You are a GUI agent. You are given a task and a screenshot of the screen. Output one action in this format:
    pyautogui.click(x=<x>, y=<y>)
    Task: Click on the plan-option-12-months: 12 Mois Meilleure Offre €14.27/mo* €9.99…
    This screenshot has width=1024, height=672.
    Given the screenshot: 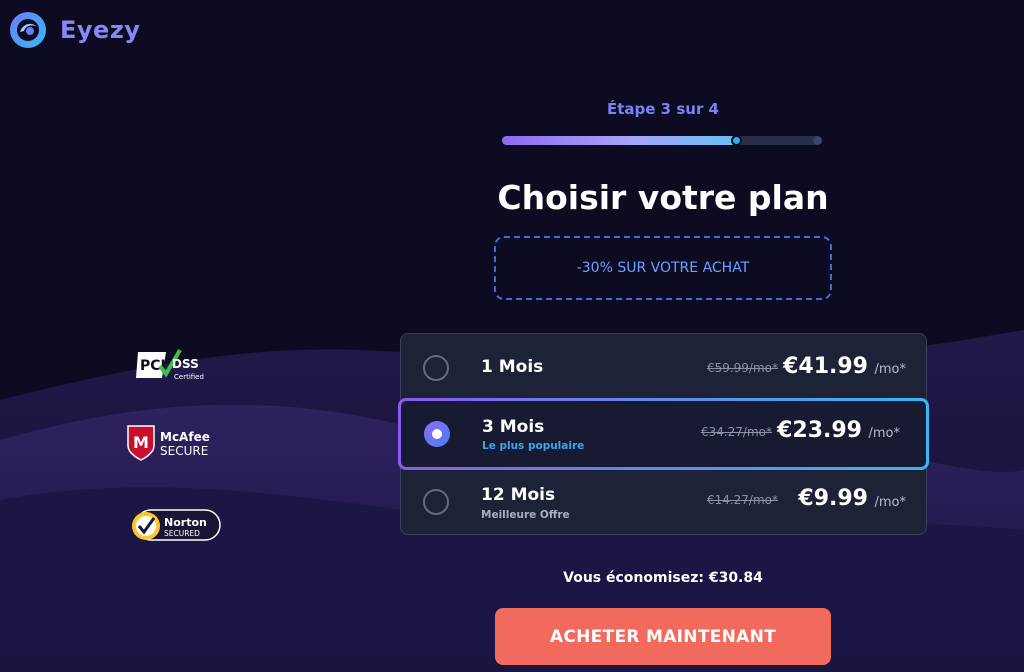 What is the action you would take?
    pyautogui.click(x=664, y=501)
    